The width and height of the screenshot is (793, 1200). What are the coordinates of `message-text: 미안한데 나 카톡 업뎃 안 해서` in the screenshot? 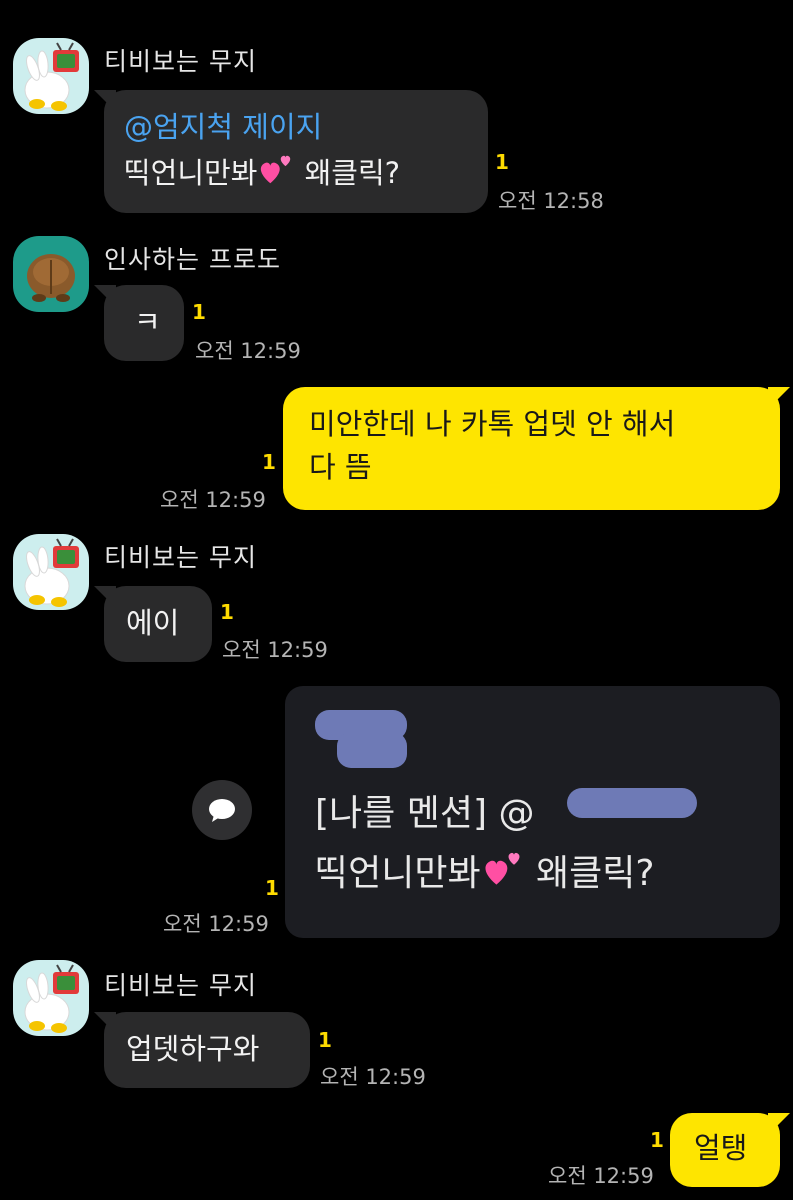 It's located at (492, 424).